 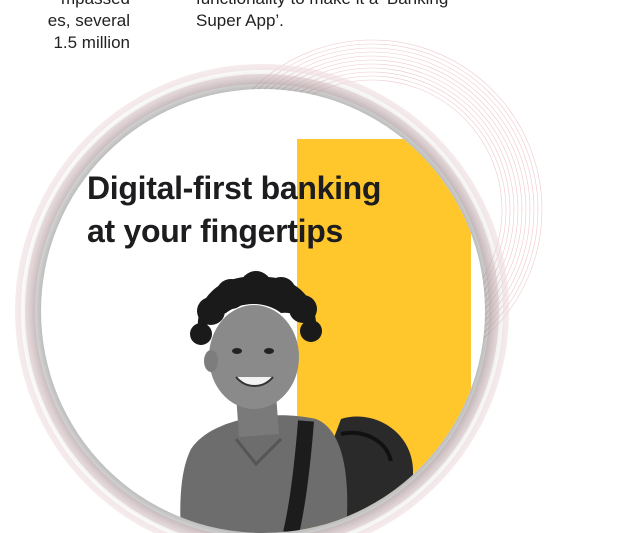 What do you see at coordinates (346, 5) in the screenshot?
I see `right-paragraph-line: functionality to make it a ‘Banking` at bounding box center [346, 5].